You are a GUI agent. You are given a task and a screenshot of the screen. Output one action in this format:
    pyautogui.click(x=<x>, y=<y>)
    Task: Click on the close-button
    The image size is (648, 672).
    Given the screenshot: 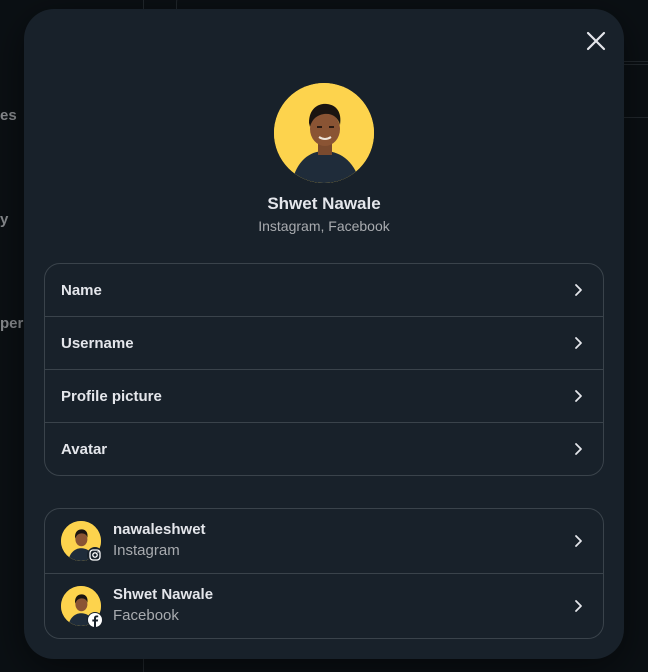 What is the action you would take?
    pyautogui.click(x=596, y=41)
    